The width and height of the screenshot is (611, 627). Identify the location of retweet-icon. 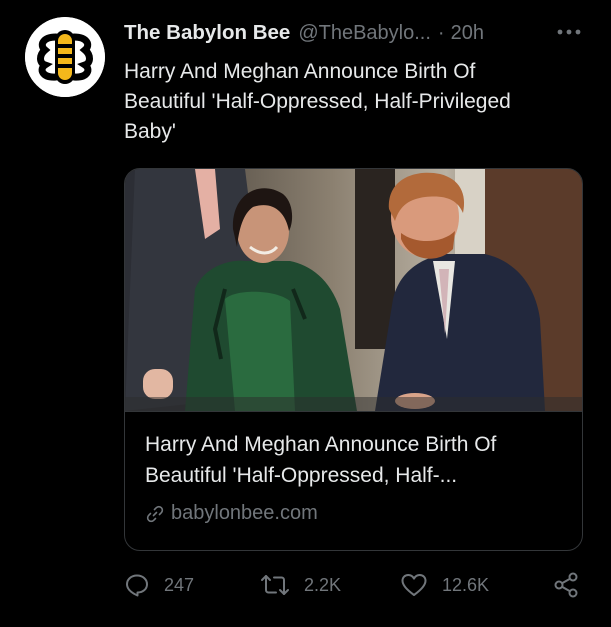
(275, 585).